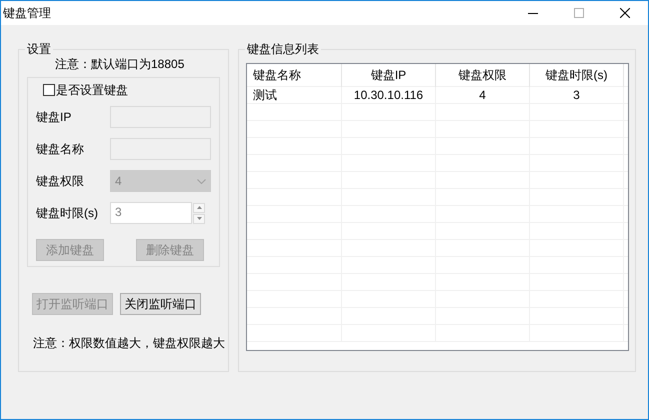  I want to click on spin-up-button, so click(199, 207).